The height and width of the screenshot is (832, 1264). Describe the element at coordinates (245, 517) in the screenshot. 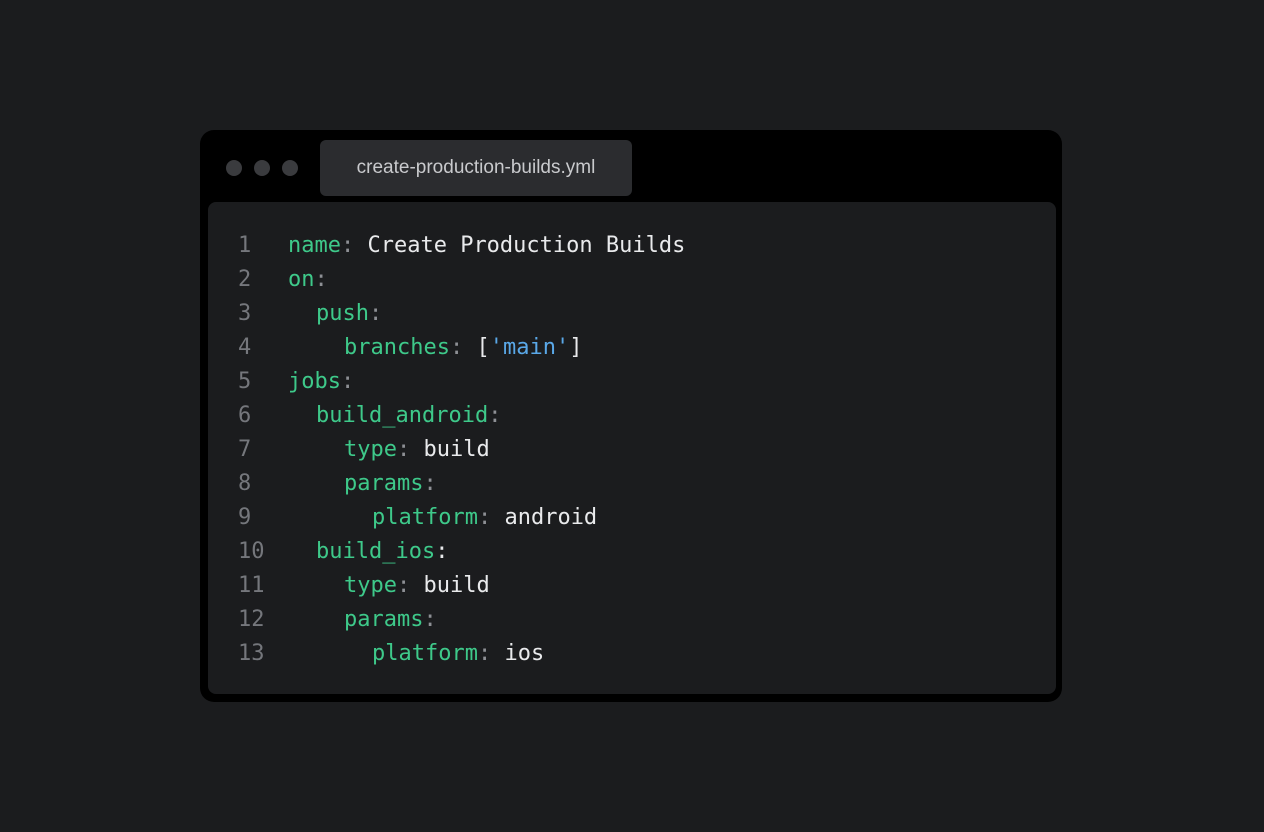

I see `line-number: 9` at that location.